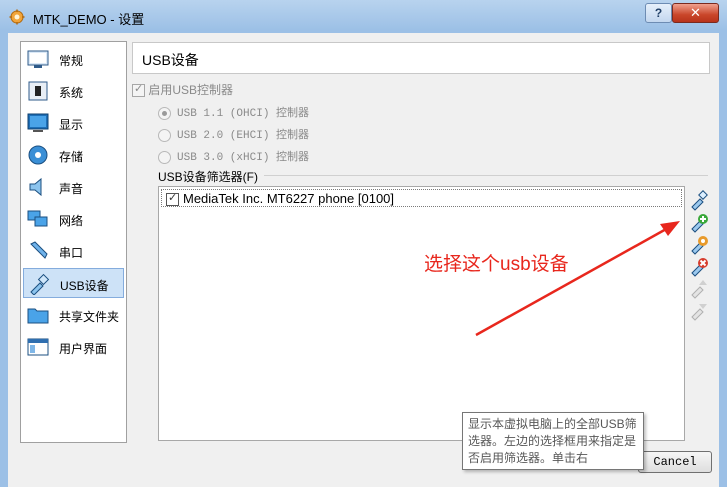 The height and width of the screenshot is (487, 727). Describe the element at coordinates (243, 114) in the screenshot. I see `radio-label: USB 1.1 (OHCI) 控制器` at that location.